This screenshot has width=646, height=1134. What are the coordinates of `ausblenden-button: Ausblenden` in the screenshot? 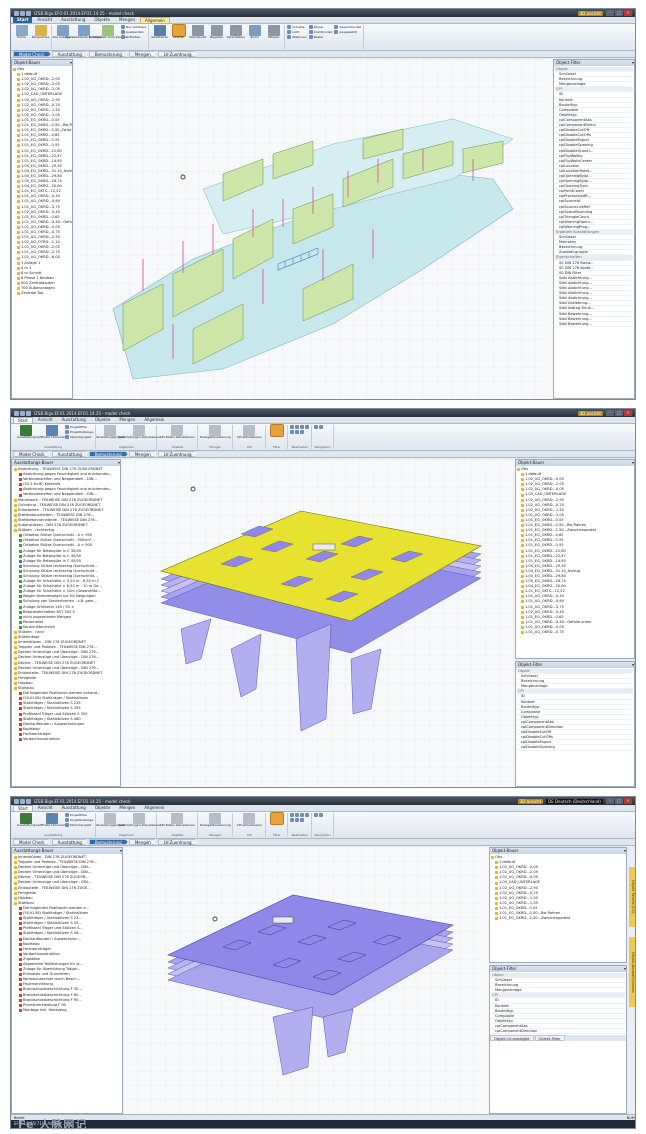 It's located at (133, 32).